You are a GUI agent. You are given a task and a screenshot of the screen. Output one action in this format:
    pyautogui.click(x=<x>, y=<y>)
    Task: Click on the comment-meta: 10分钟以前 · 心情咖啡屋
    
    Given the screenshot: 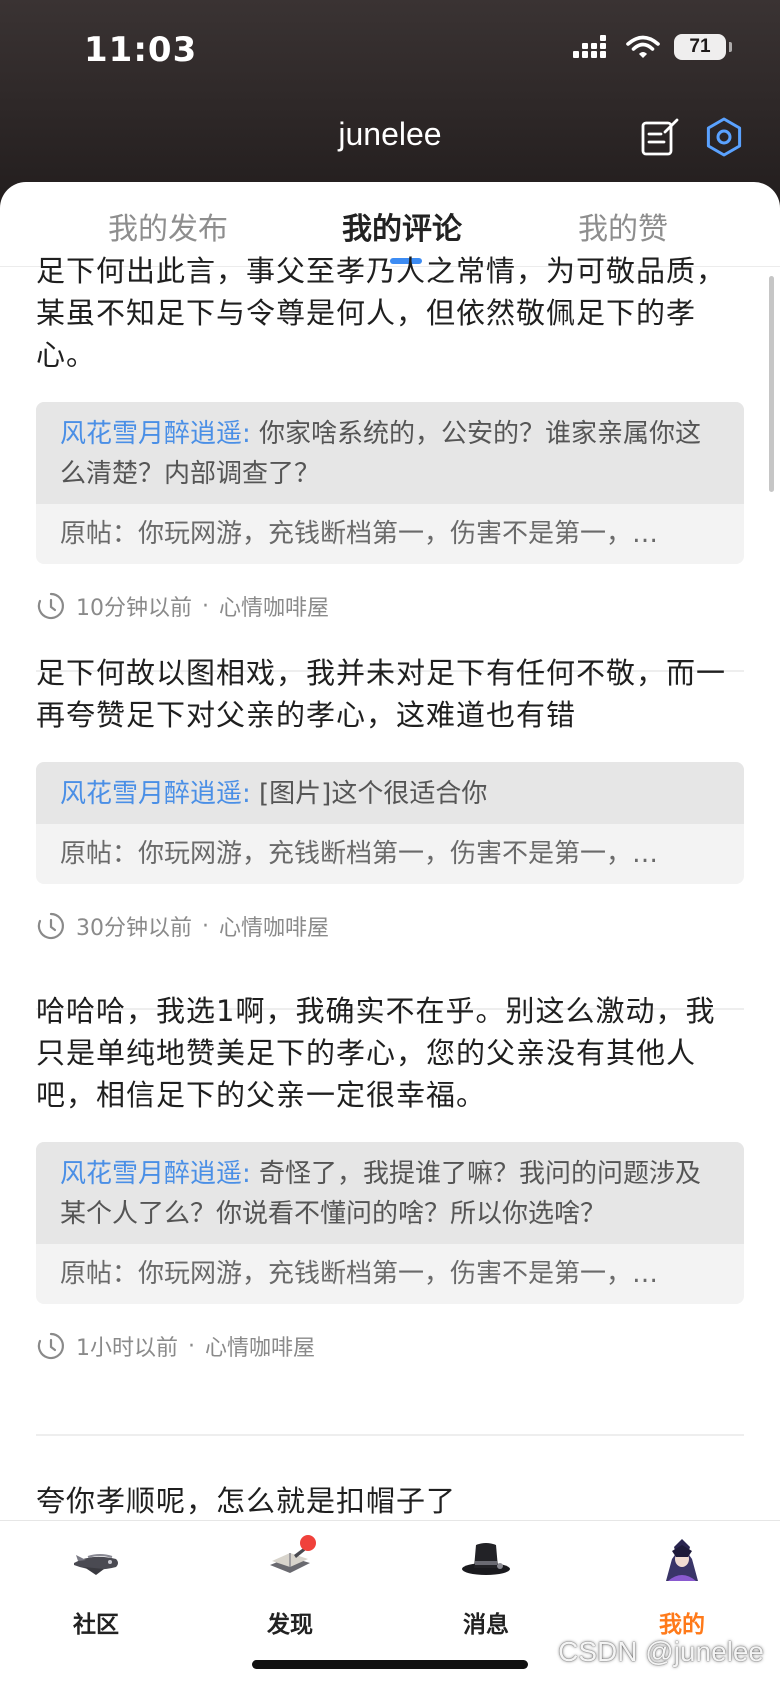 What is the action you would take?
    pyautogui.click(x=390, y=606)
    